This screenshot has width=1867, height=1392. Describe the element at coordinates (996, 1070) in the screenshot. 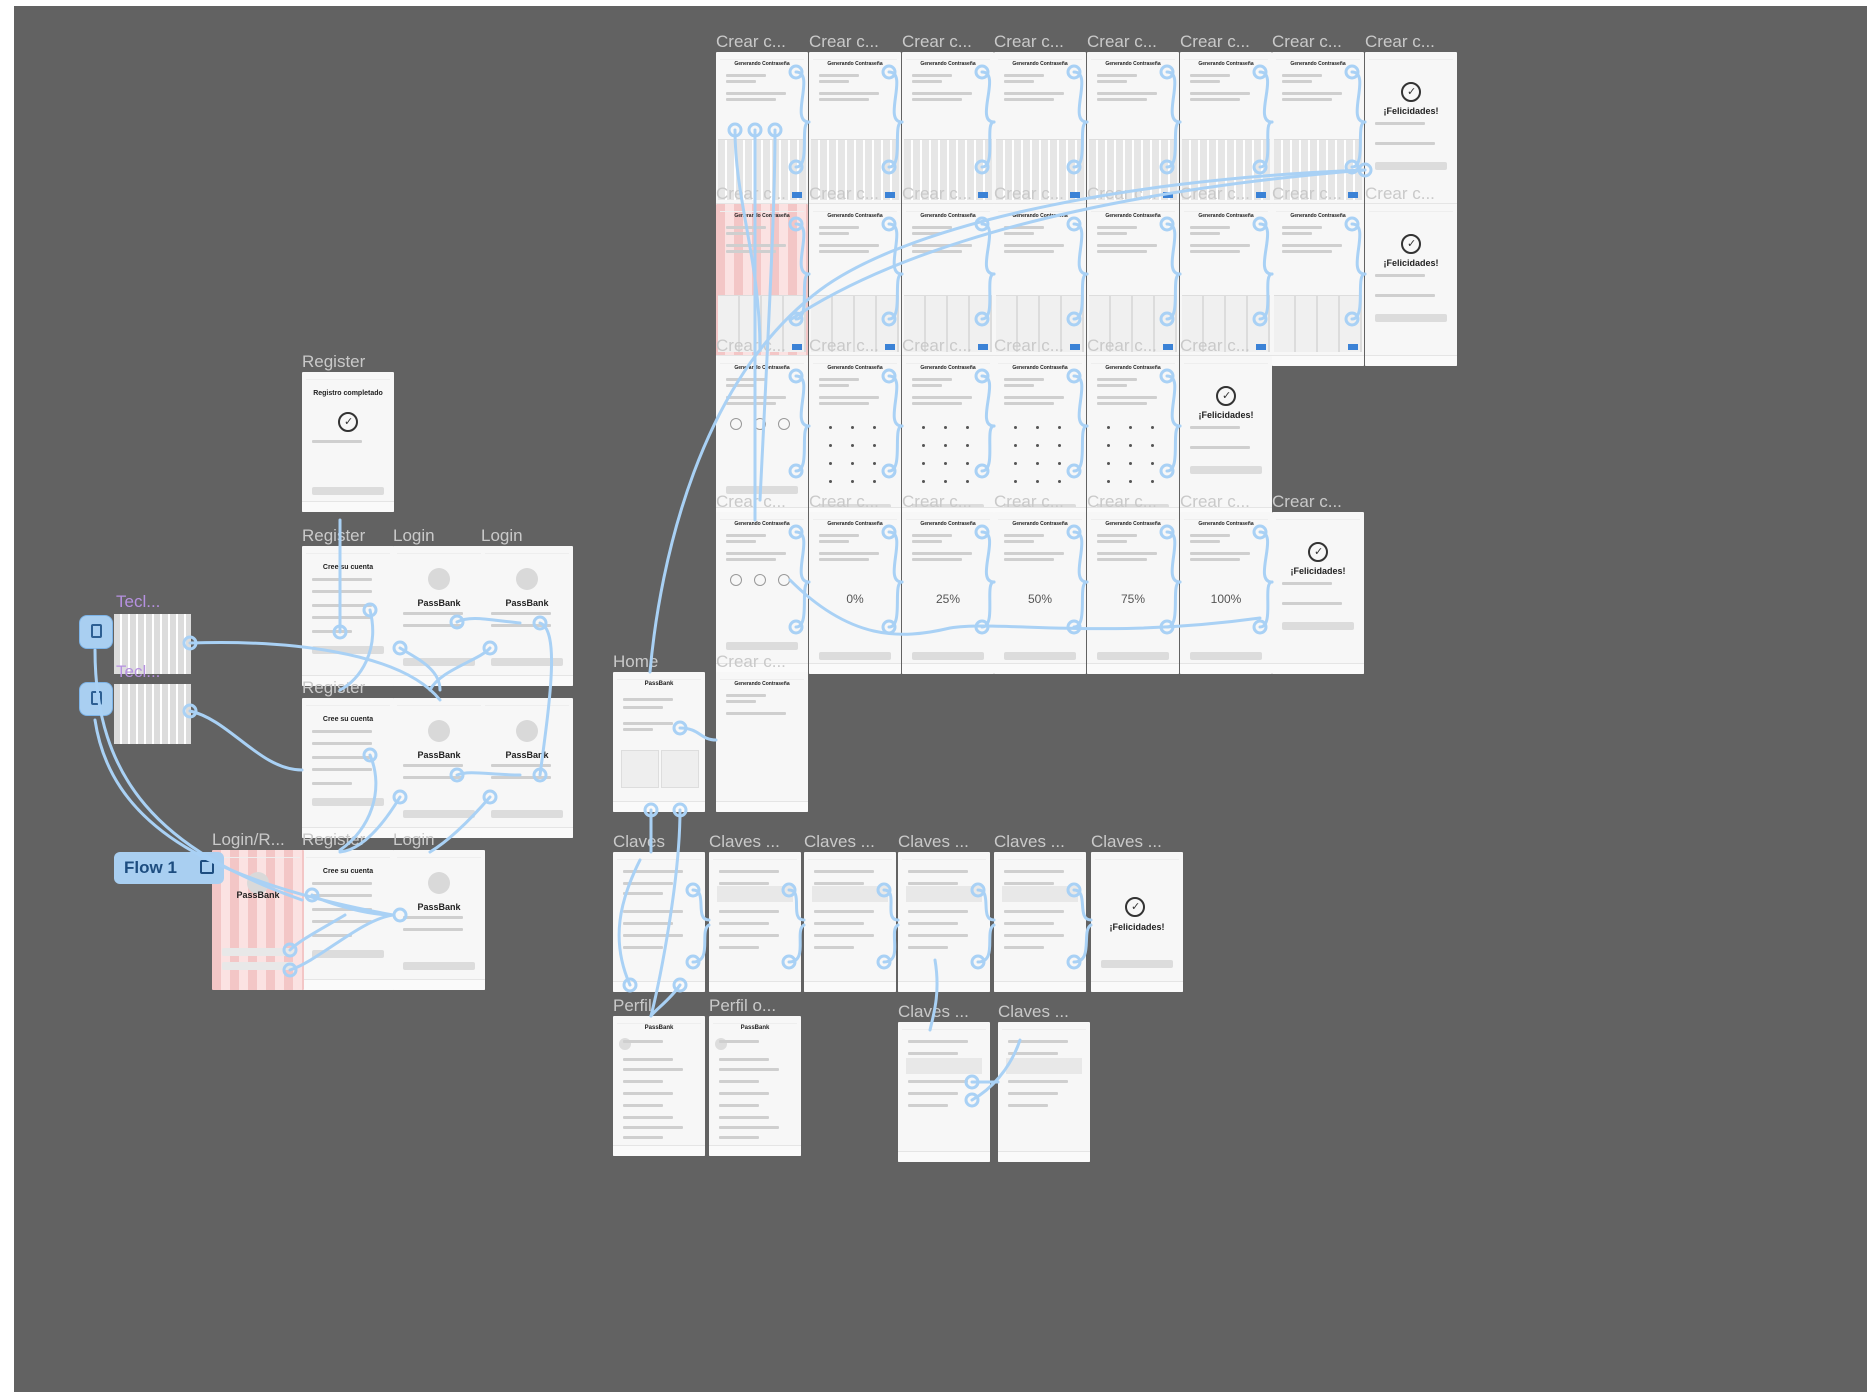

I see `claves-up-wire` at that location.